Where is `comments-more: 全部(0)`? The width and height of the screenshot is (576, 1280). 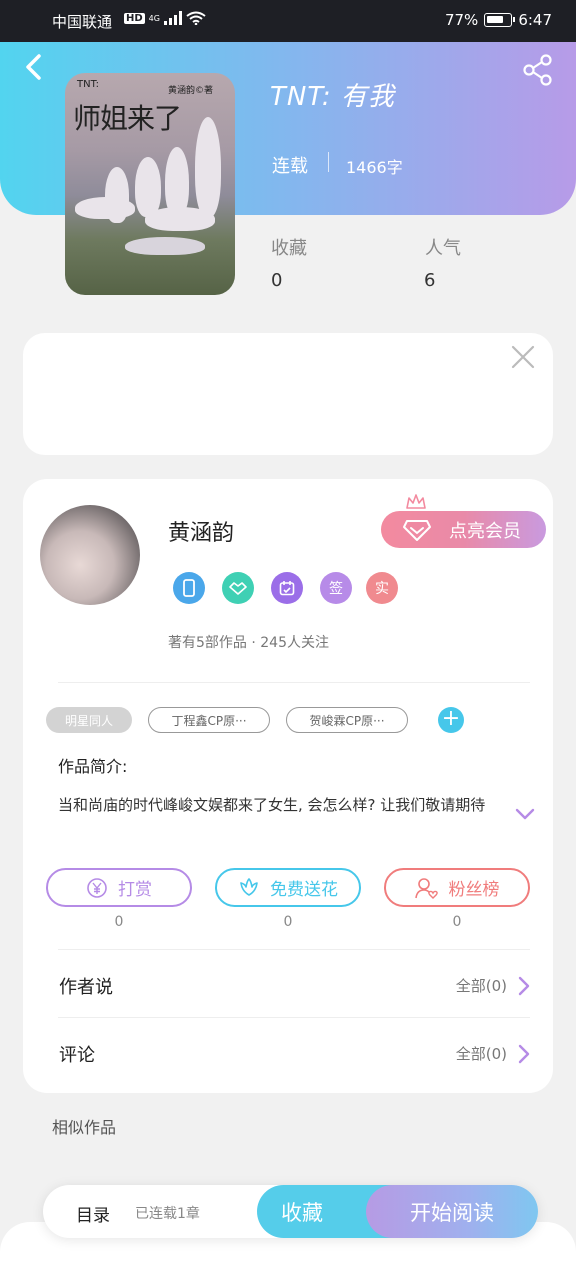
comments-more: 全部(0) is located at coordinates (481, 1054).